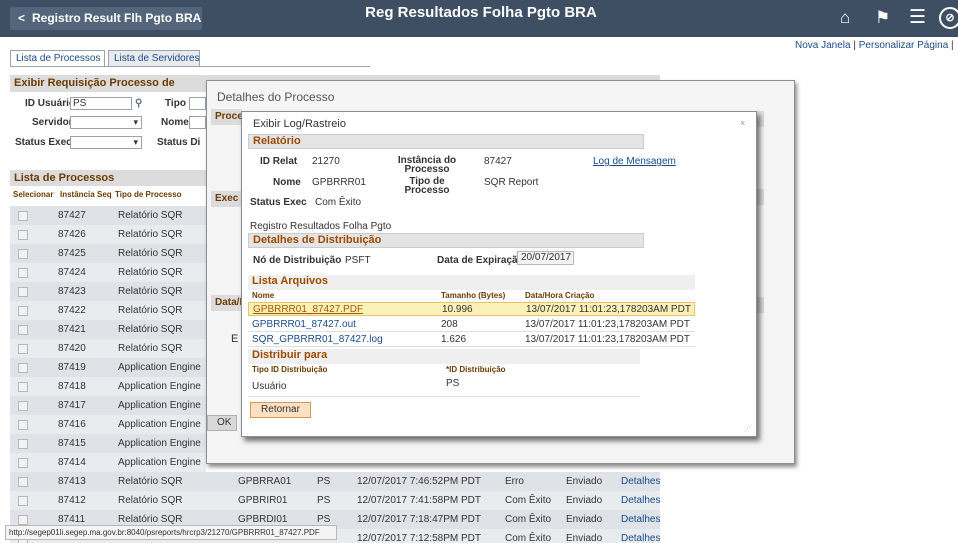 Image resolution: width=958 pixels, height=543 pixels. Describe the element at coordinates (106, 142) in the screenshot. I see `status-exec-select: ▾` at that location.